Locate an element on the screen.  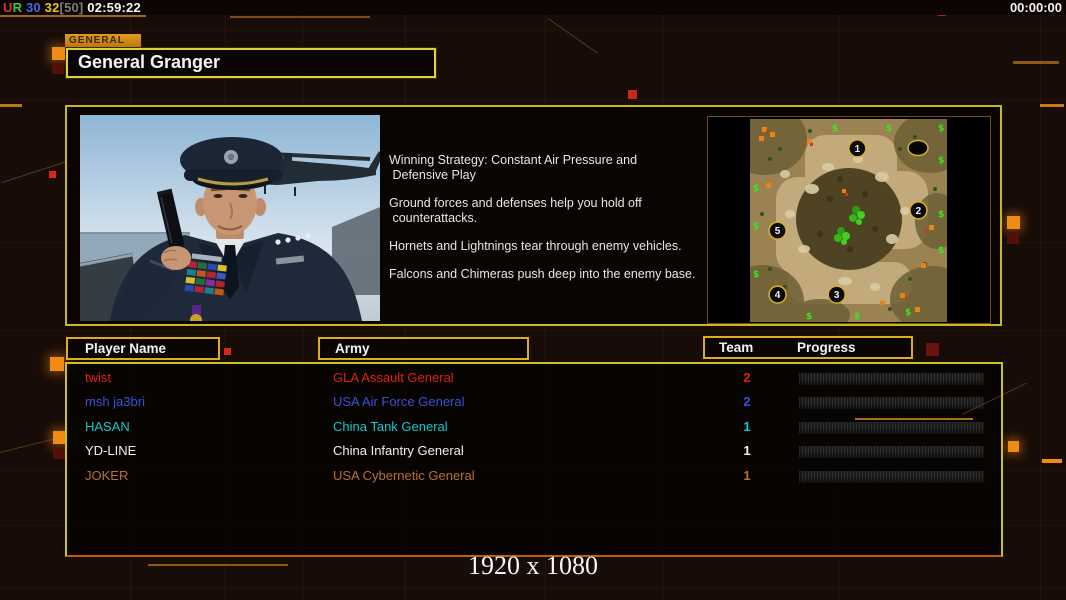
start-position-marker: 1 is located at coordinates (857, 148).